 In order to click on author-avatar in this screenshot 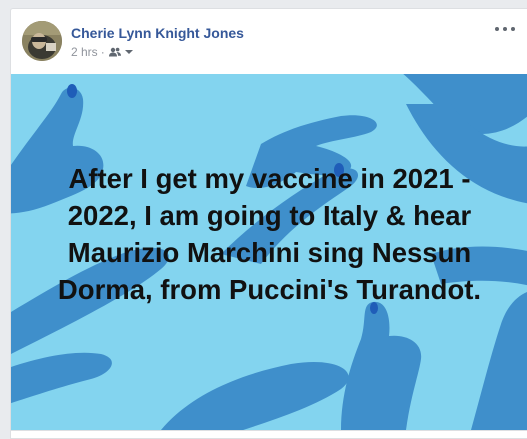, I will do `click(42, 41)`.